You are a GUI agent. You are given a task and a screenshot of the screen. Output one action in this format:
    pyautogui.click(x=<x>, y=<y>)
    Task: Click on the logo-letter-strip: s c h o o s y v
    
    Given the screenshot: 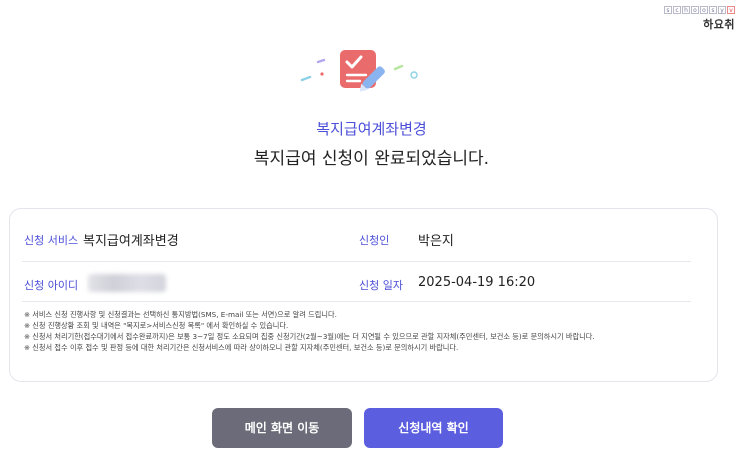 What is the action you would take?
    pyautogui.click(x=699, y=10)
    